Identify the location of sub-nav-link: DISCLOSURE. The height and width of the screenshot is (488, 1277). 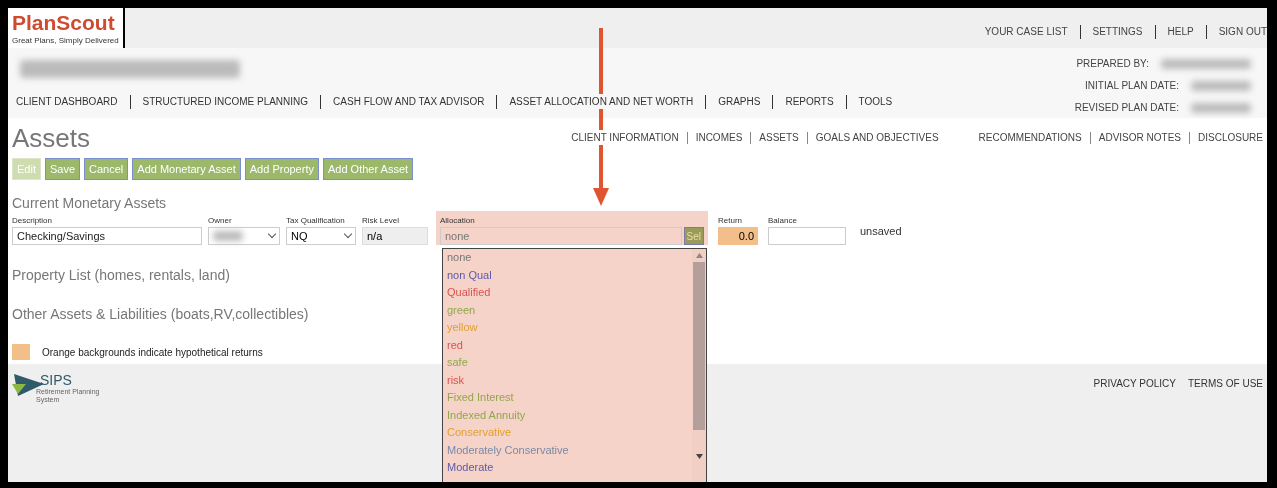
(1230, 137).